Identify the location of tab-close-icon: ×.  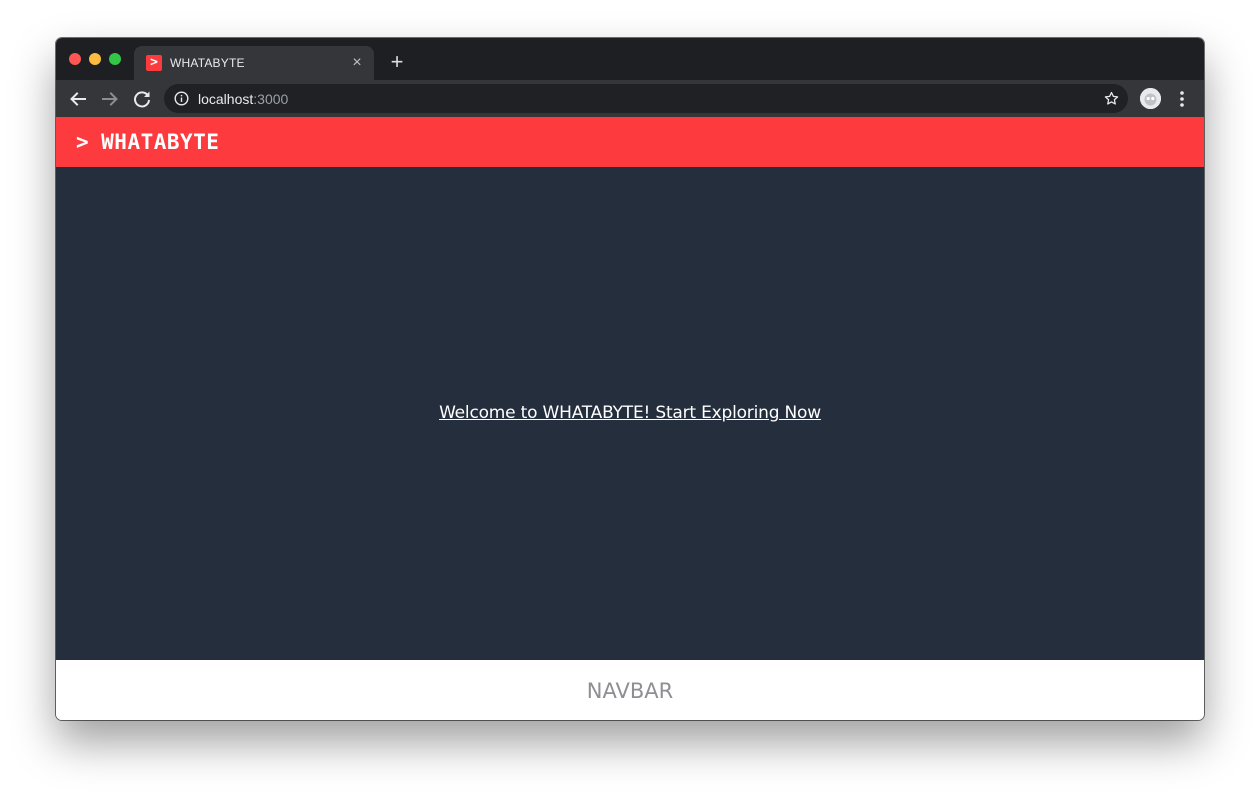
(357, 63).